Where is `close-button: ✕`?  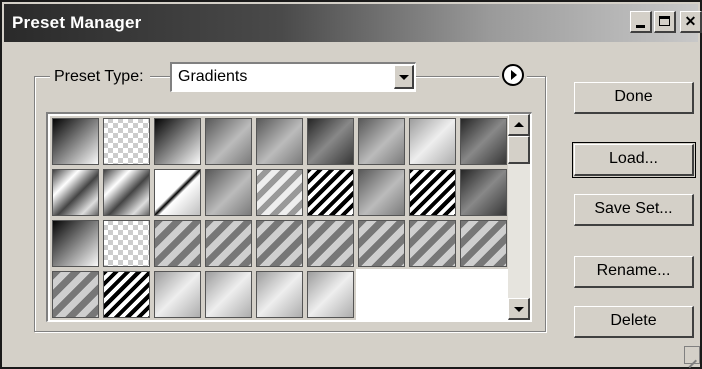 close-button: ✕ is located at coordinates (691, 22).